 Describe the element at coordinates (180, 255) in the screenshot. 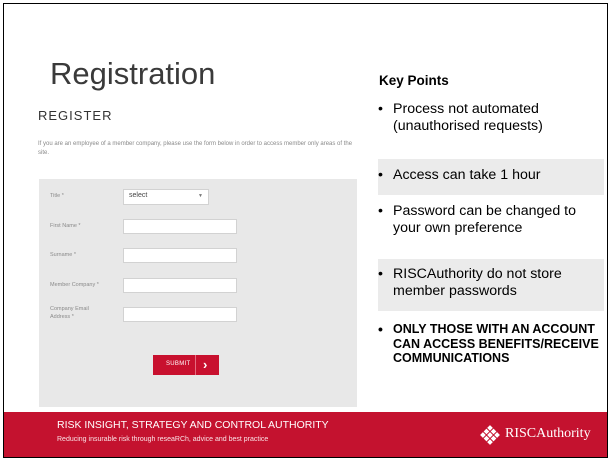

I see `surname-input` at that location.